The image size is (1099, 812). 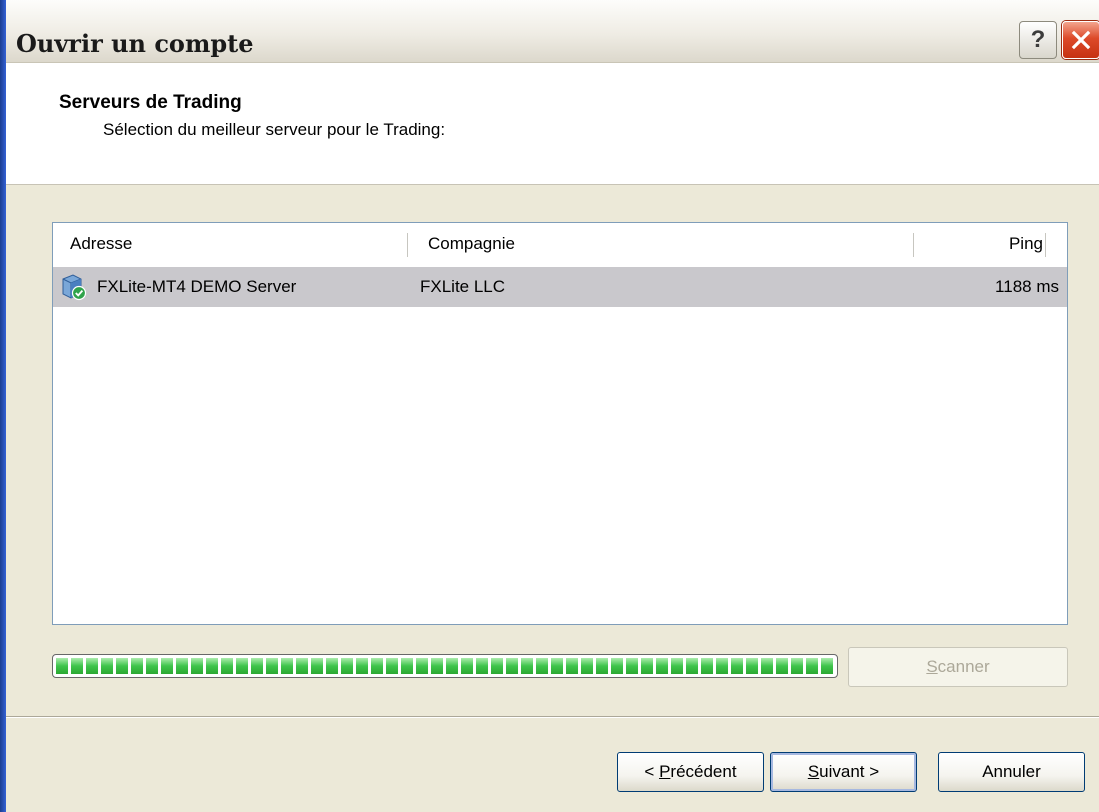 What do you see at coordinates (932, 666) in the screenshot?
I see `scan-button-accel: S` at bounding box center [932, 666].